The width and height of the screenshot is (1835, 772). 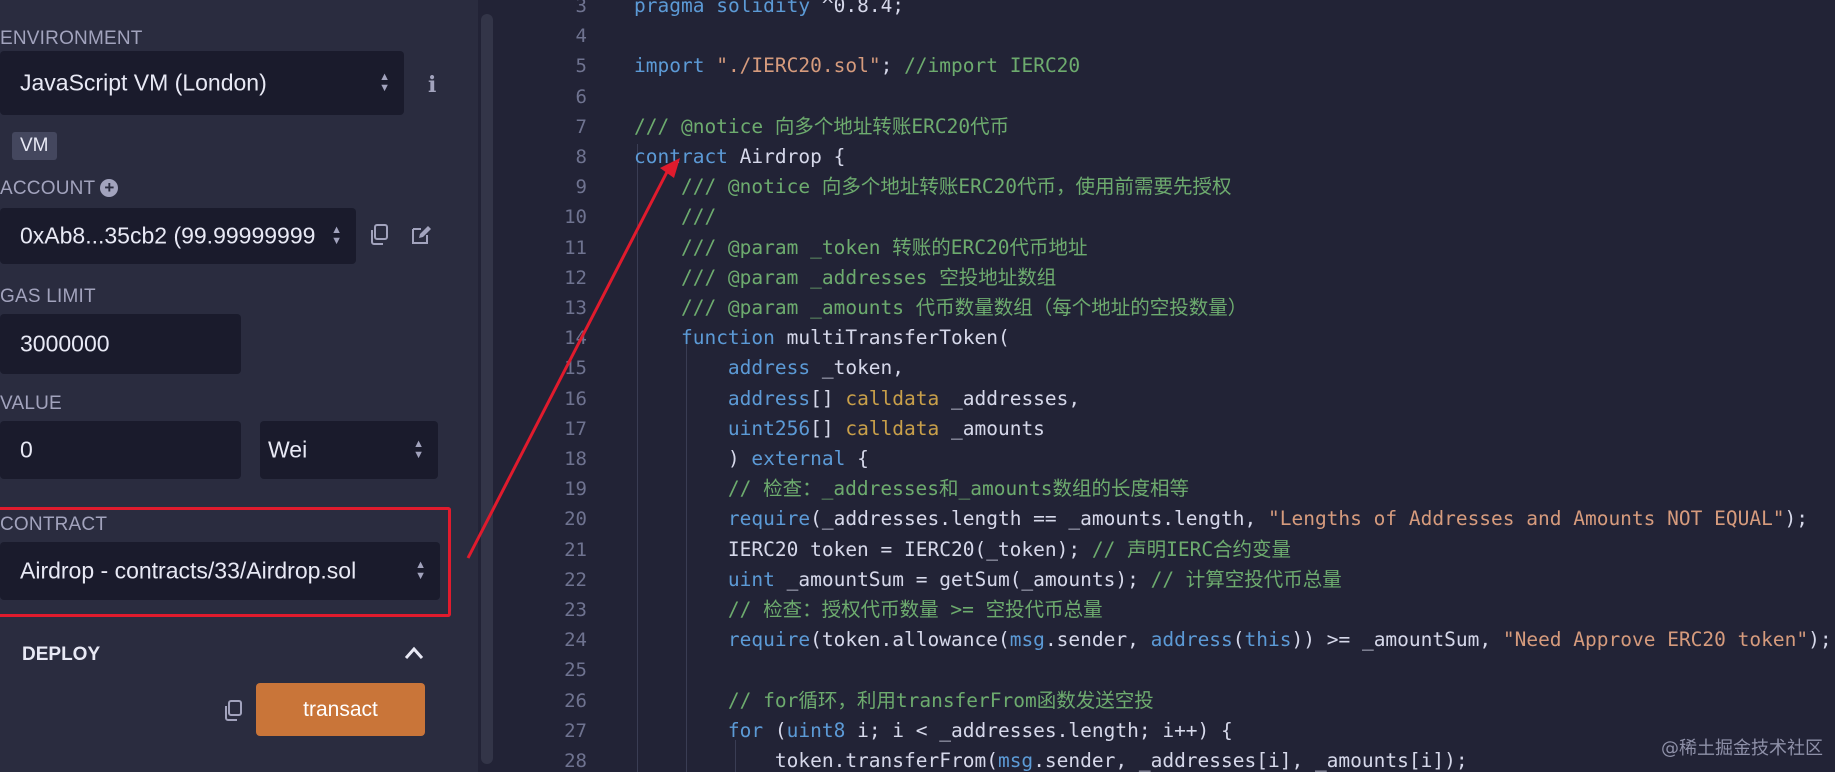 What do you see at coordinates (964, 307) in the screenshot?
I see `code-text: /// @param _amounts 代币数量数组（每个地址的空投数量）` at bounding box center [964, 307].